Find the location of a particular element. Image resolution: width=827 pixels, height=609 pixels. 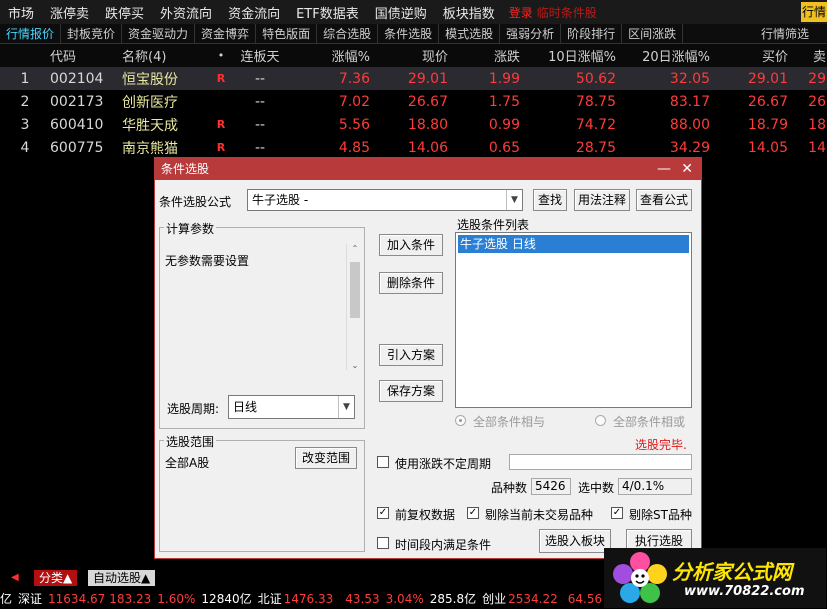

header-change: 涨跌 is located at coordinates (484, 55).